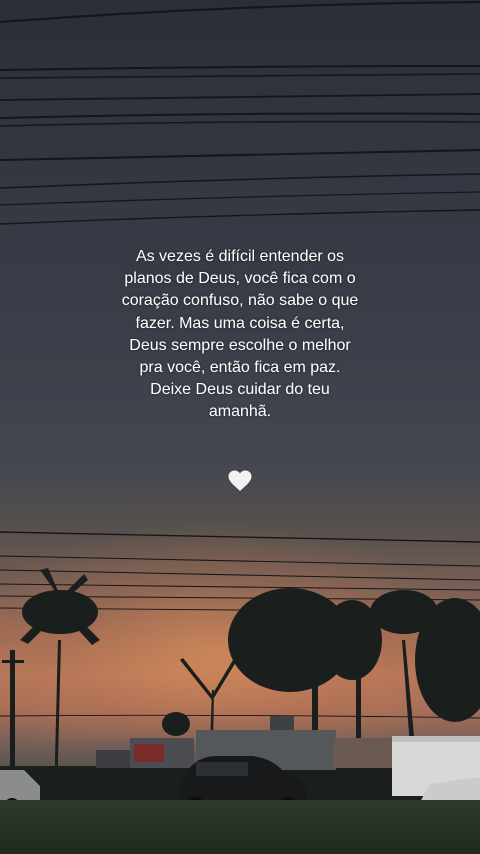 The image size is (480, 854). I want to click on quote-line: As vezes é difícil entender os, so click(240, 256).